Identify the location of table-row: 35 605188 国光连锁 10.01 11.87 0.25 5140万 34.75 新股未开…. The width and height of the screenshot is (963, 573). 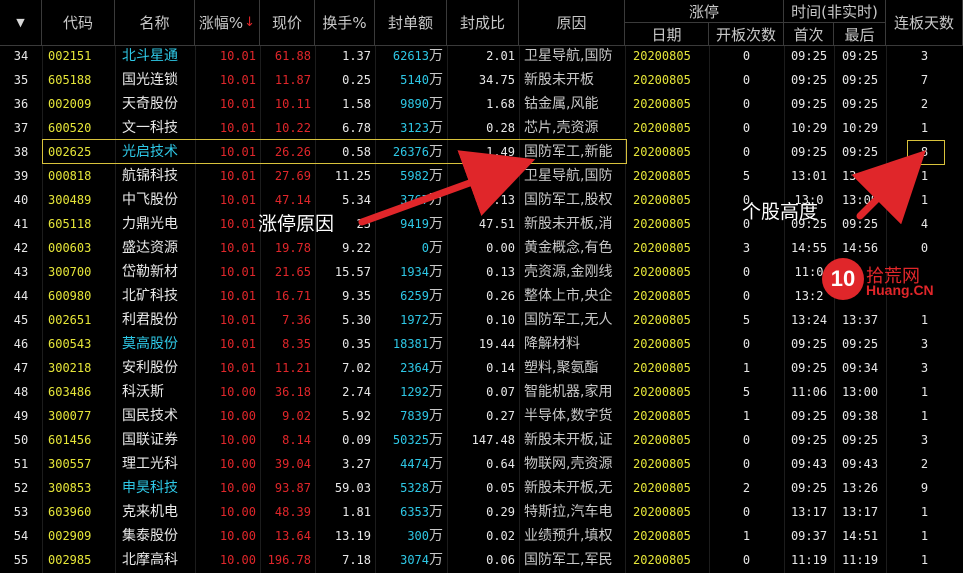
(481, 80).